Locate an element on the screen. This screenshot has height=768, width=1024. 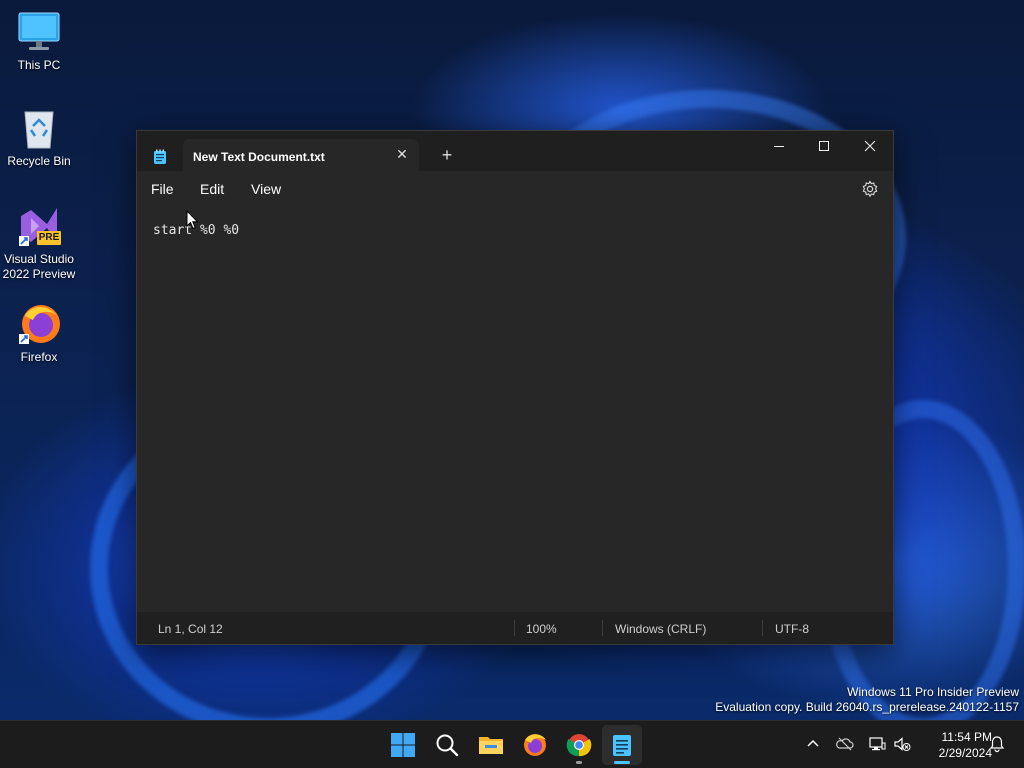
title-bar: New Text Document.txt ✕ + is located at coordinates (515, 152).